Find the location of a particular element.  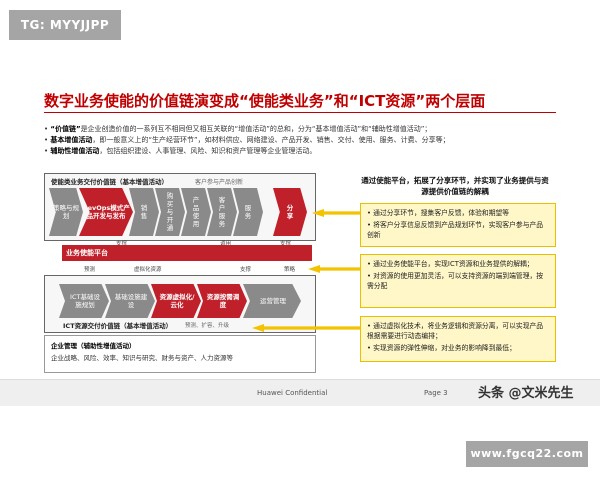

slide-title: 数字业务使能的价值链演变成“使能类业务”和“ICT资源”两个层面 is located at coordinates (265, 101).